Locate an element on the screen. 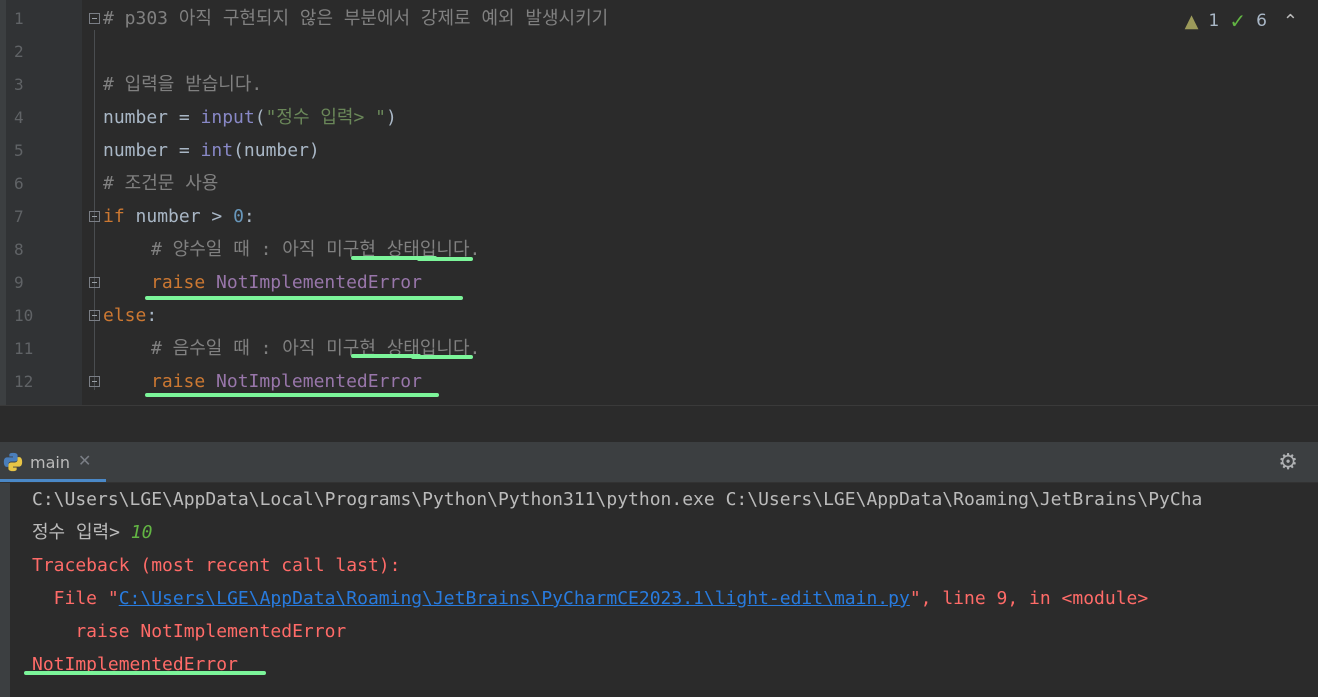 Image resolution: width=1318 pixels, height=697 pixels. line-number: 7 is located at coordinates (19, 216).